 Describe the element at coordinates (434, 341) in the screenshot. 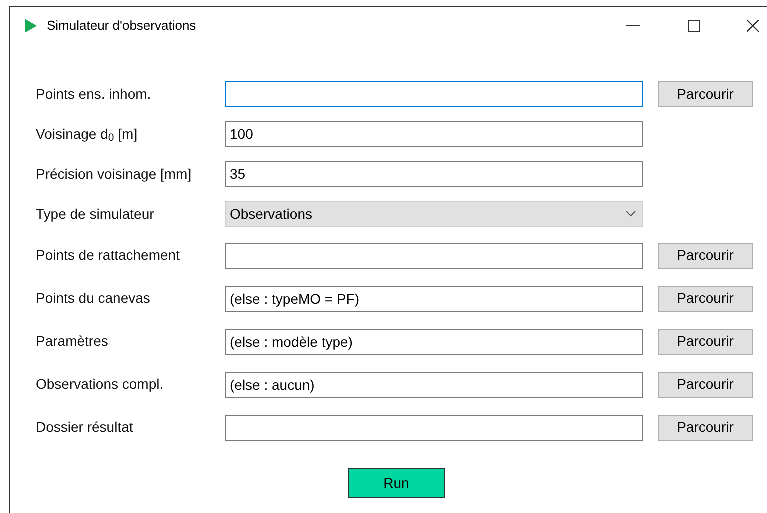

I see `input-field: (else : modèle type)` at that location.